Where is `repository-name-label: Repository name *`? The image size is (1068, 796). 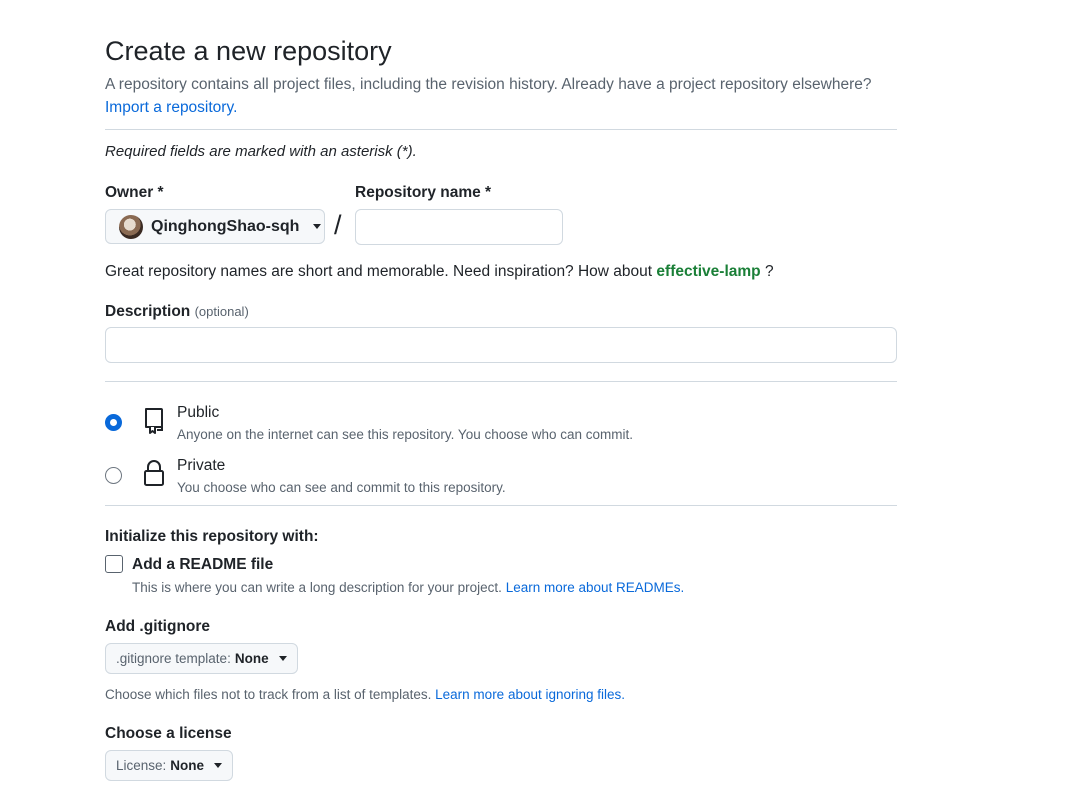 repository-name-label: Repository name * is located at coordinates (423, 192).